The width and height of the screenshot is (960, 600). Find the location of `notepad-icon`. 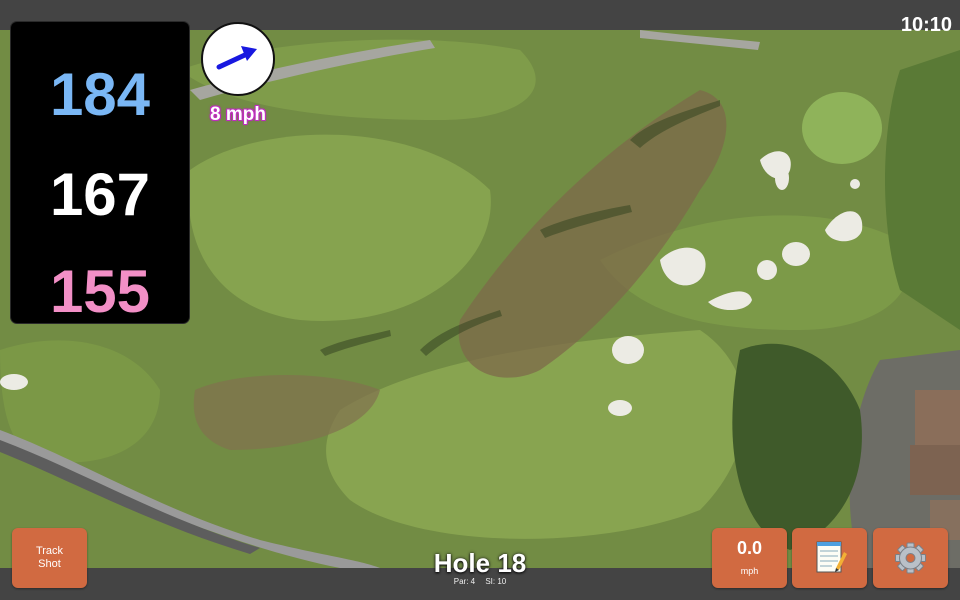

notepad-icon is located at coordinates (831, 557).